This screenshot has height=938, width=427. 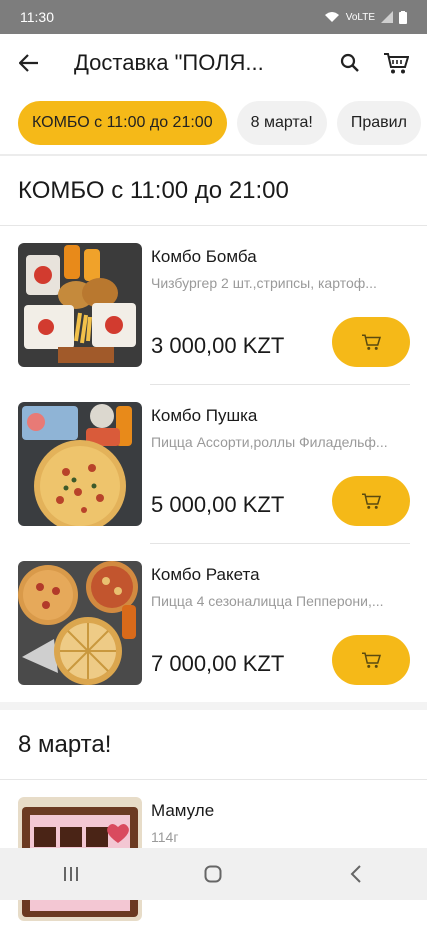 What do you see at coordinates (378, 123) in the screenshot?
I see `chip-rules: Правил` at bounding box center [378, 123].